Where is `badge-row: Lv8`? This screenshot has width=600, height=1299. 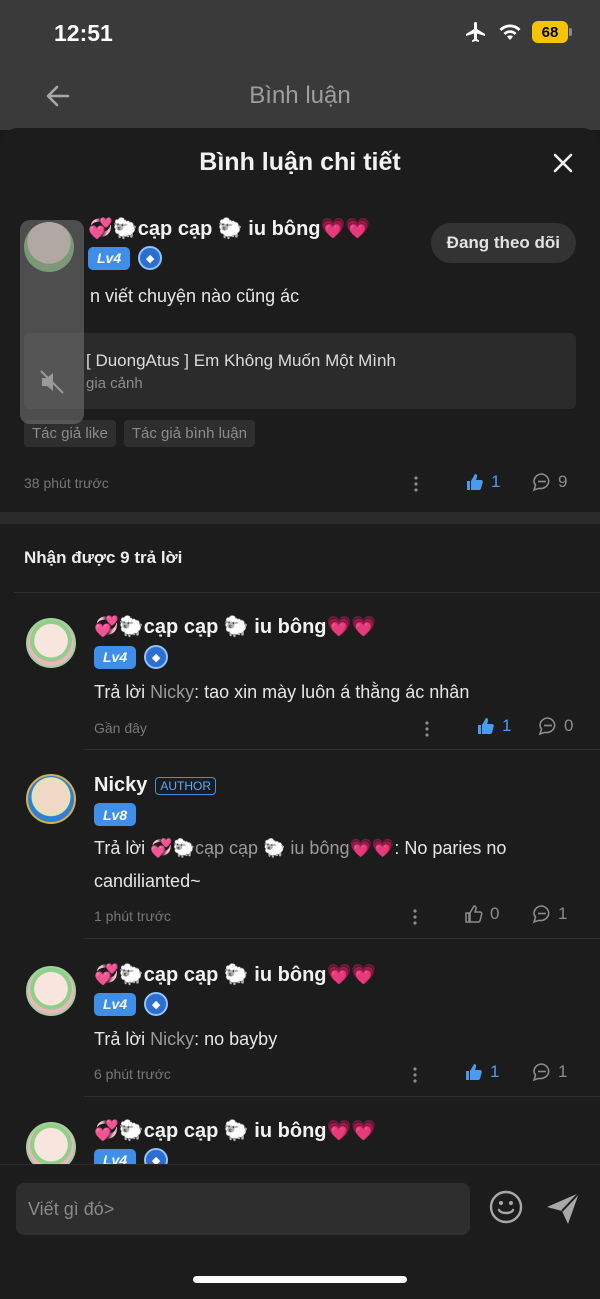 badge-row: Lv8 is located at coordinates (115, 814).